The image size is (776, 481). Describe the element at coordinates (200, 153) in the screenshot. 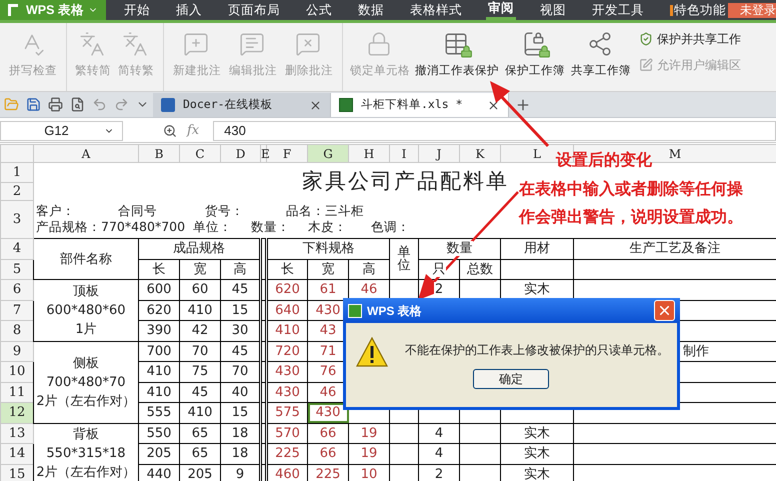

I see `column-header: C` at that location.